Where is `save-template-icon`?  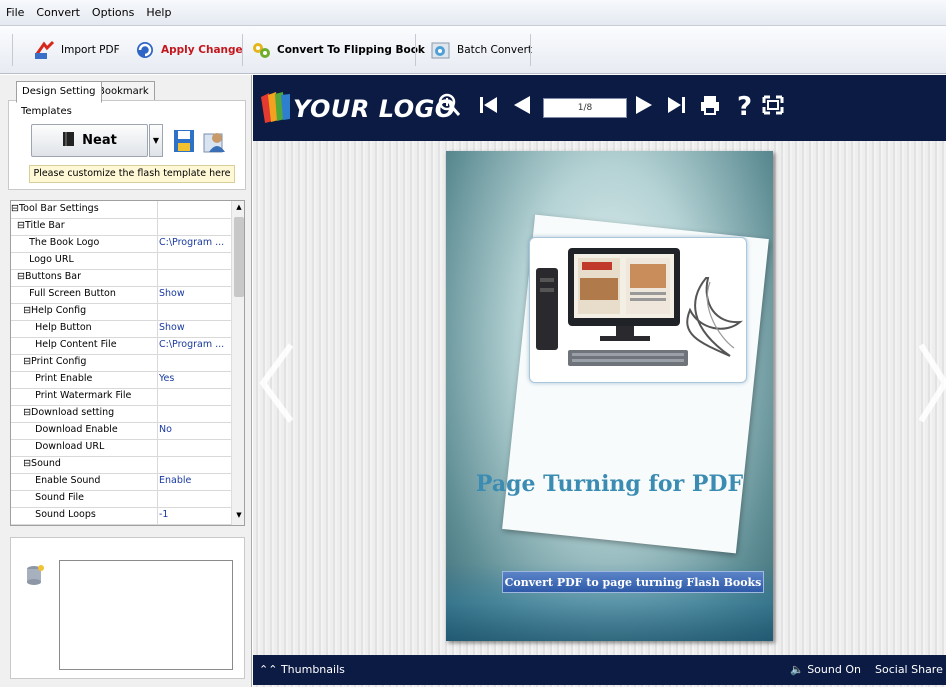
save-template-icon is located at coordinates (184, 142).